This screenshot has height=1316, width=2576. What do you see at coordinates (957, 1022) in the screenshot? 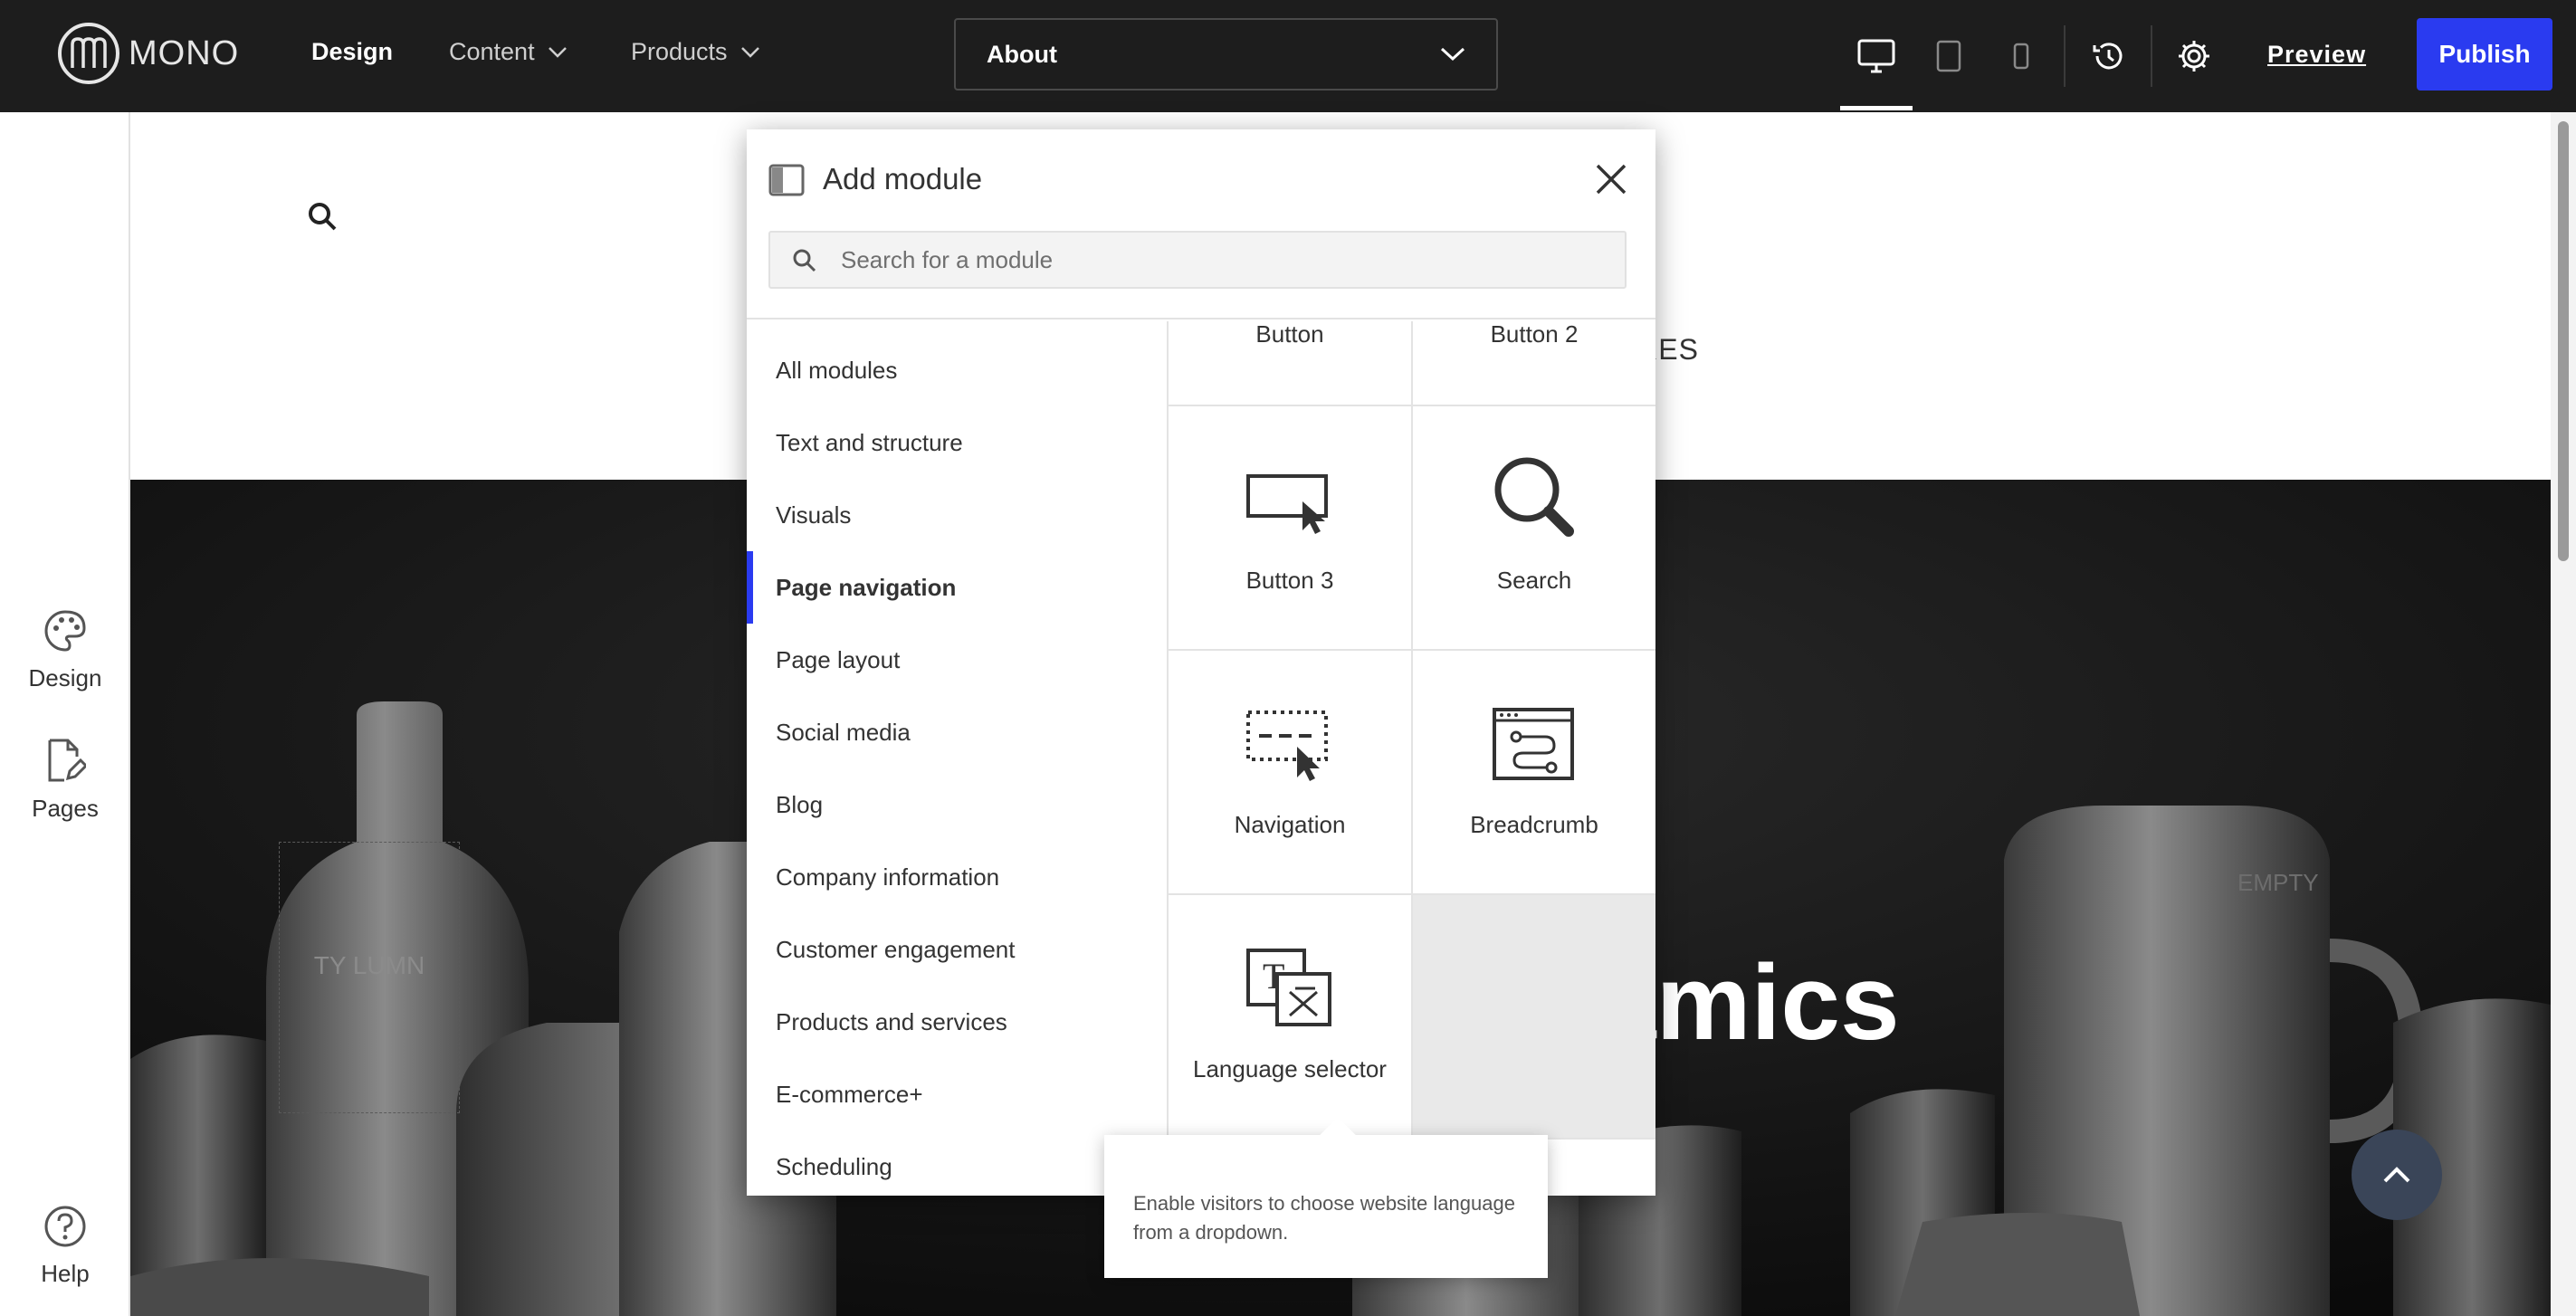
I see `category-products-and-services: Products and services` at bounding box center [957, 1022].